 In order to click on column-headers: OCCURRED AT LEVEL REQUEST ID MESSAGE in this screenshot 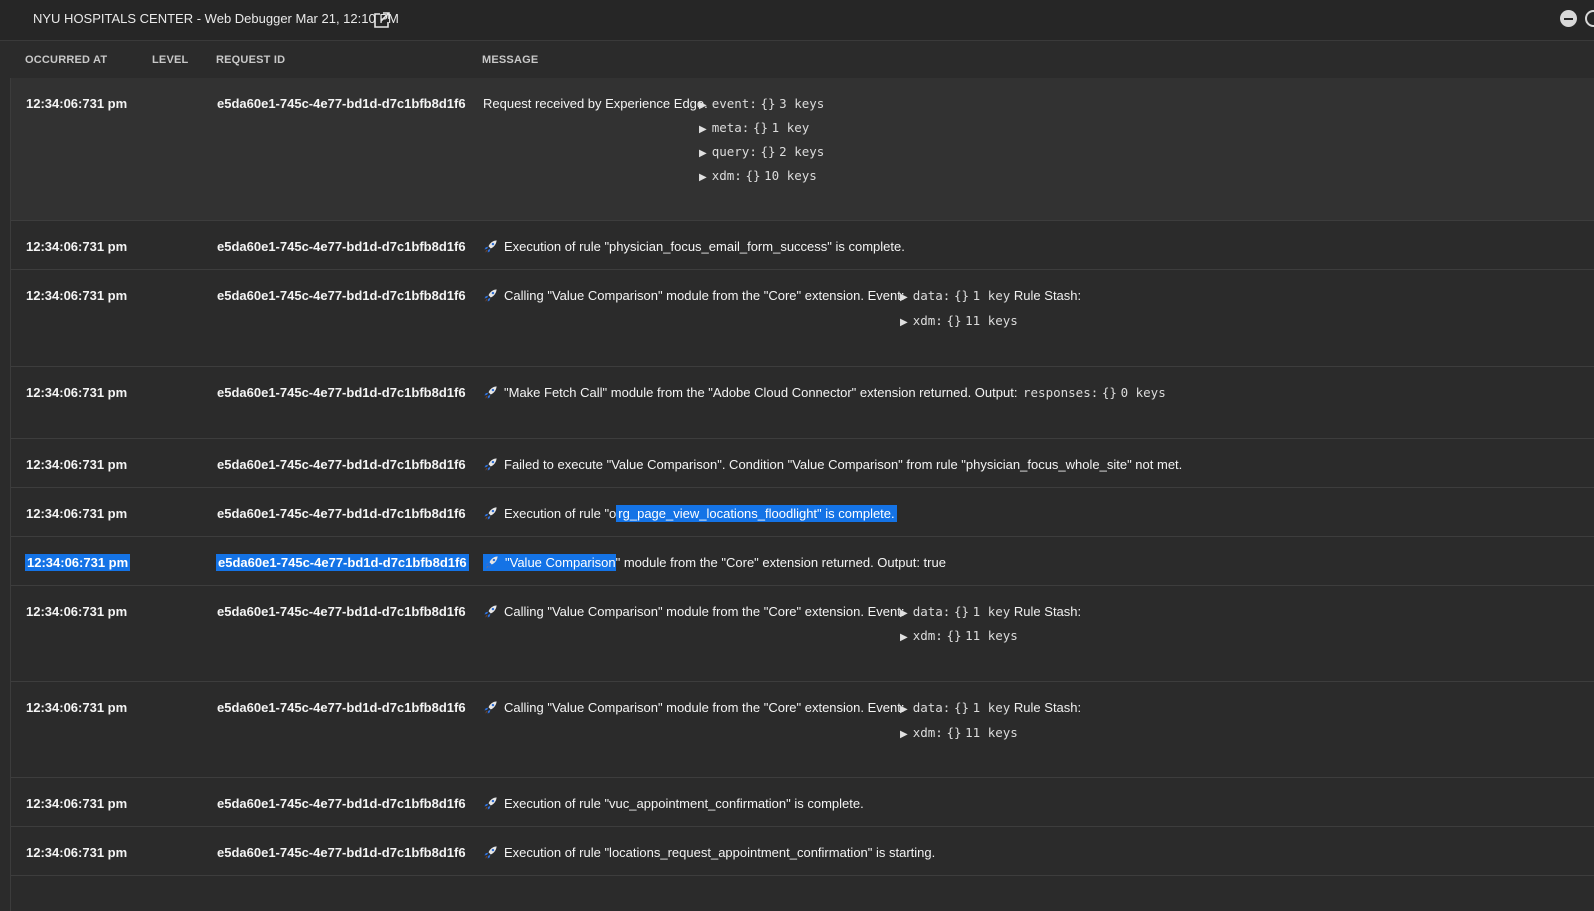, I will do `click(797, 60)`.